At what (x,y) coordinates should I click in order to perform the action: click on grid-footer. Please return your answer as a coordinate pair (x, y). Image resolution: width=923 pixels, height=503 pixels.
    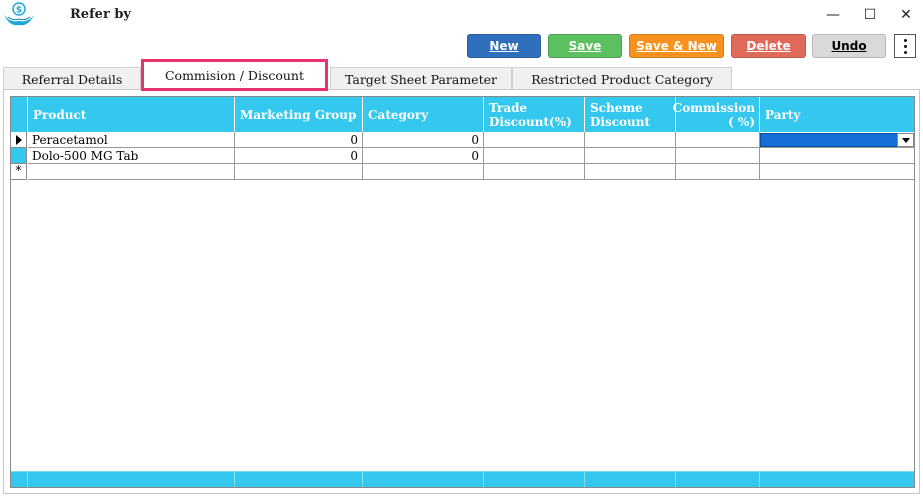
    Looking at the image, I should click on (462, 479).